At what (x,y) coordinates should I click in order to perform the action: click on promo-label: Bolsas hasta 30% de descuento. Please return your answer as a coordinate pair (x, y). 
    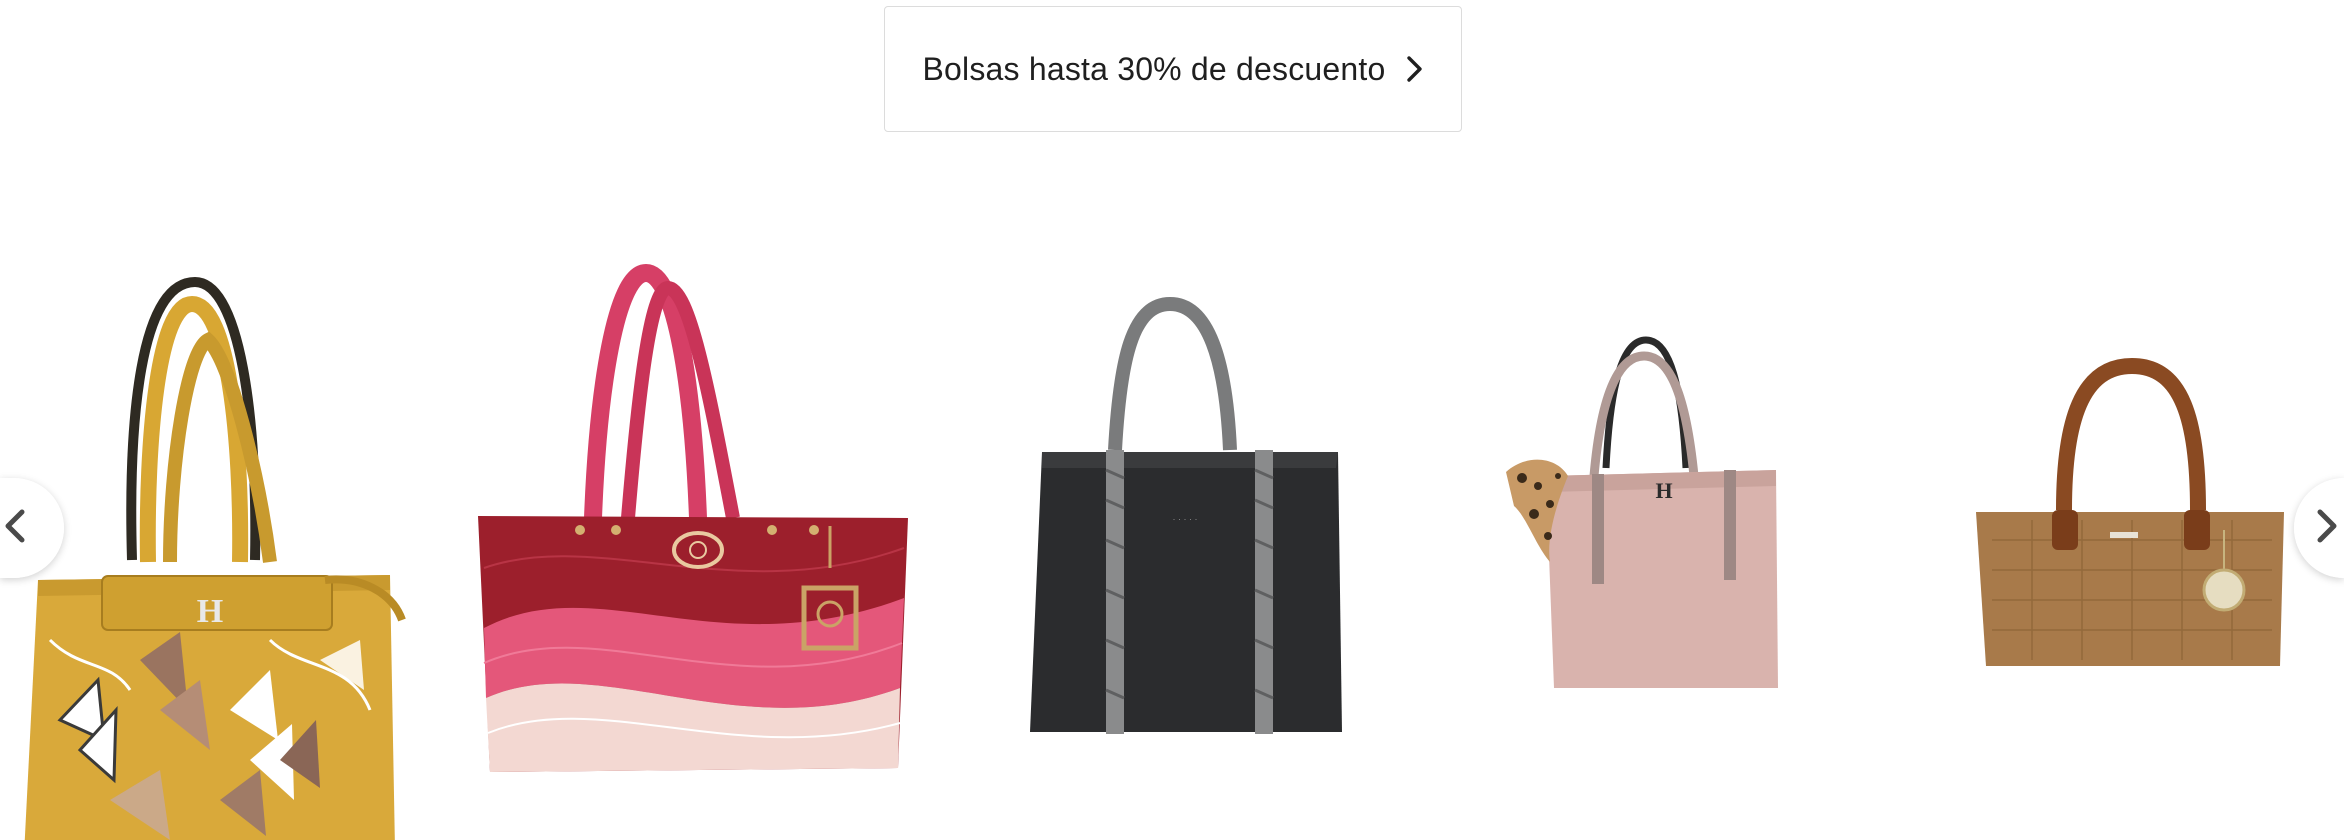
    Looking at the image, I should click on (1154, 68).